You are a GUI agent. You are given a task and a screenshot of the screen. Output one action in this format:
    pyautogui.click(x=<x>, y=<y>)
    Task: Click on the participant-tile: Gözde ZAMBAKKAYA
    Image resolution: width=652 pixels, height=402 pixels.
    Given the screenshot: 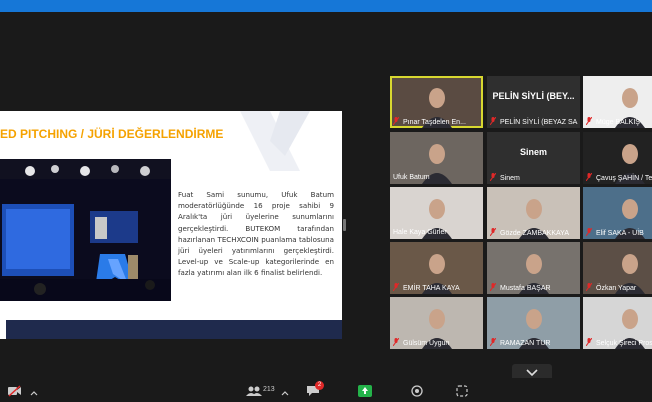 What is the action you would take?
    pyautogui.click(x=533, y=213)
    